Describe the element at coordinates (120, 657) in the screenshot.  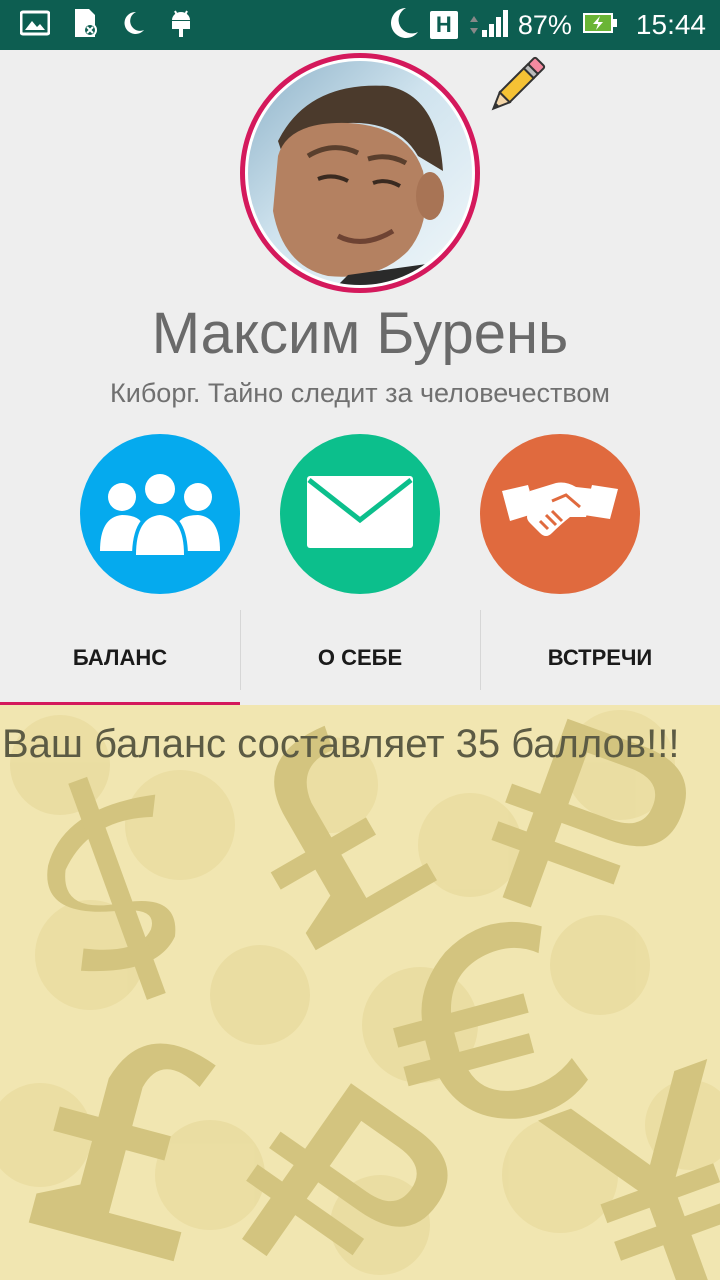
I see `tab-balance: БАЛАНС` at that location.